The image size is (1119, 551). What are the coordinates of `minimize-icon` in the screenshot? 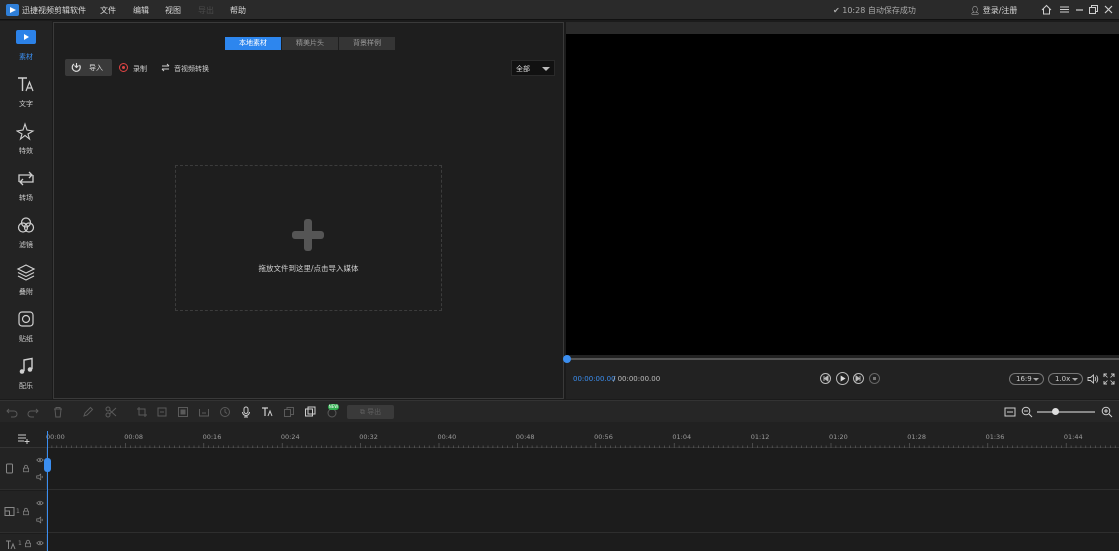 It's located at (1079, 9).